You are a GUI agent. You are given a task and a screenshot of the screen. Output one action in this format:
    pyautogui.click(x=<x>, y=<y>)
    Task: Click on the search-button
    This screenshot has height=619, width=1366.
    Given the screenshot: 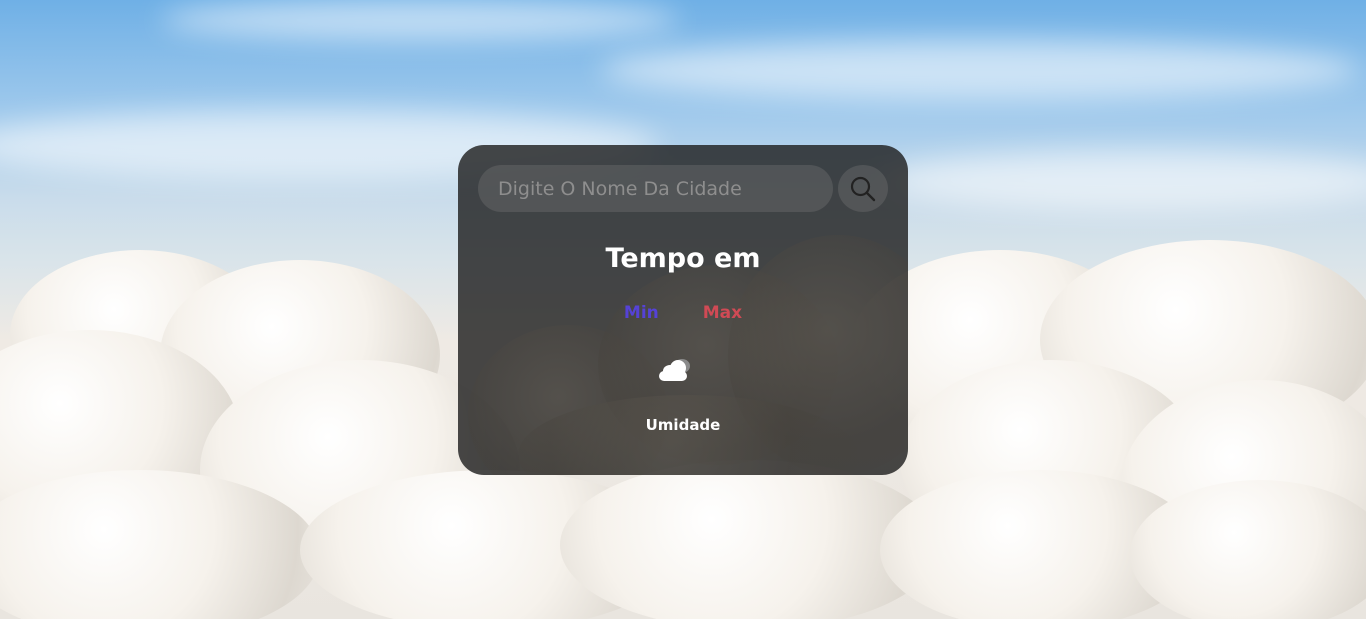 What is the action you would take?
    pyautogui.click(x=863, y=188)
    